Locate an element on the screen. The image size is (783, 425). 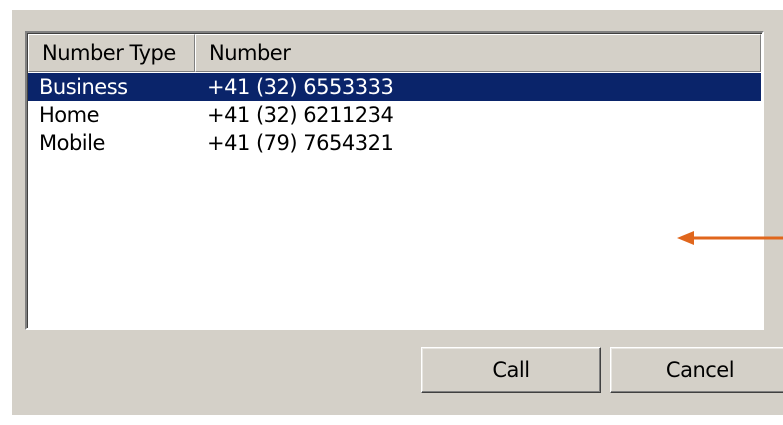
cell-number: +41 (32) 6553333 is located at coordinates (300, 87).